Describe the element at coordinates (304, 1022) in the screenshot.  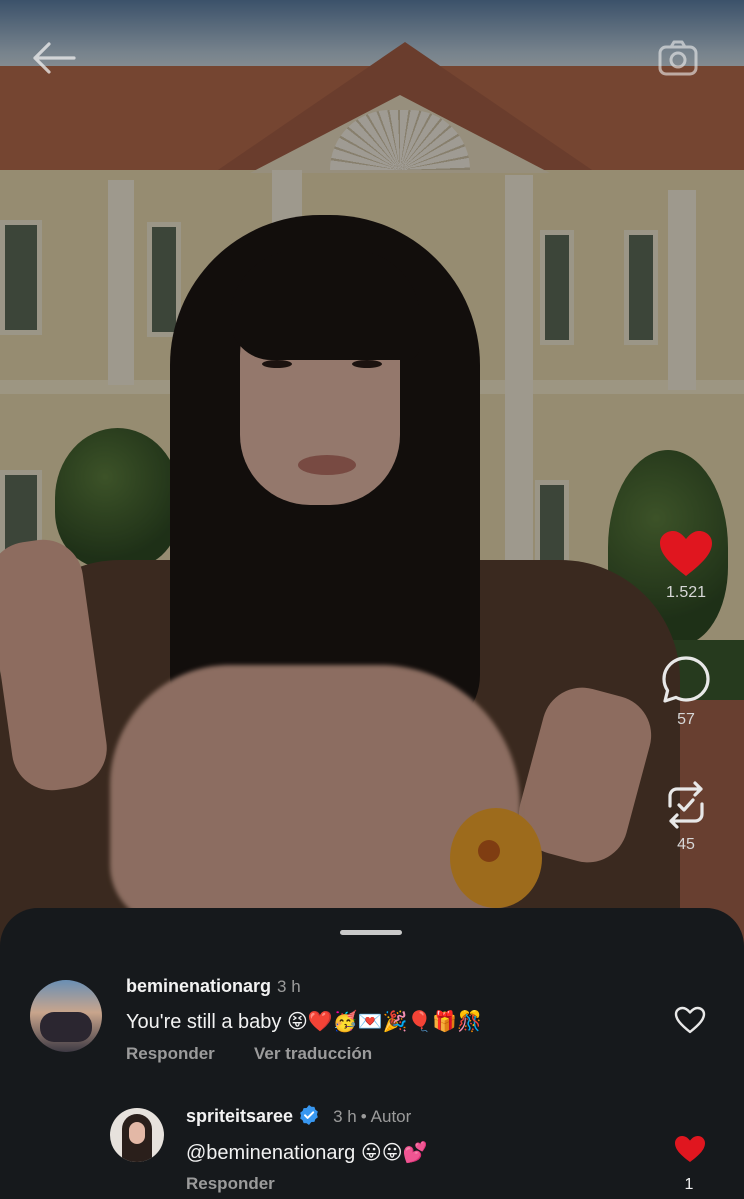
I see `comment-text: You're still a baby 😝❤️🥳💌🎉🎈🎁🎊` at that location.